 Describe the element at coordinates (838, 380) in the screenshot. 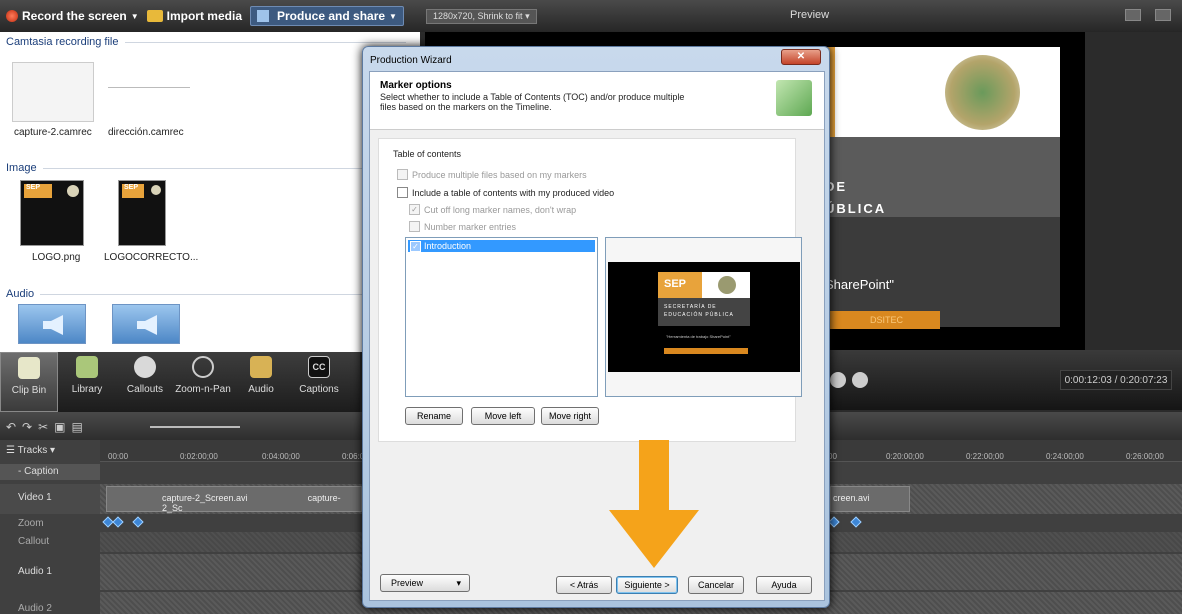

I see `rewind-icon` at that location.